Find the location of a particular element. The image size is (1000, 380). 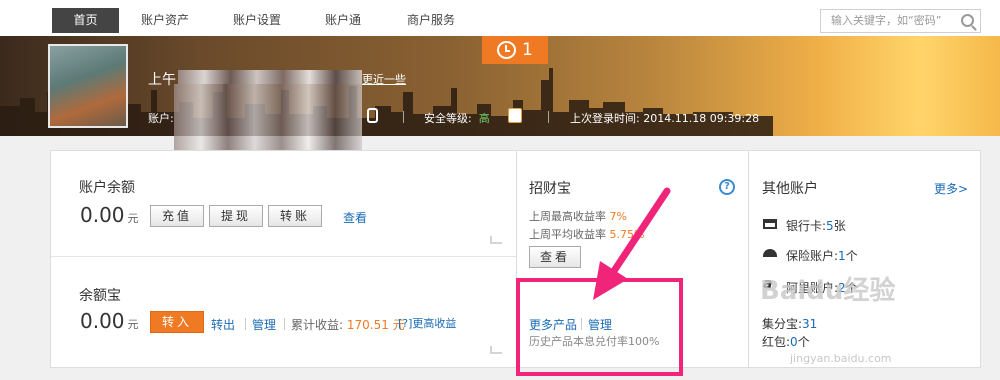

tab-account-assets: 账户资产 is located at coordinates (165, 20).